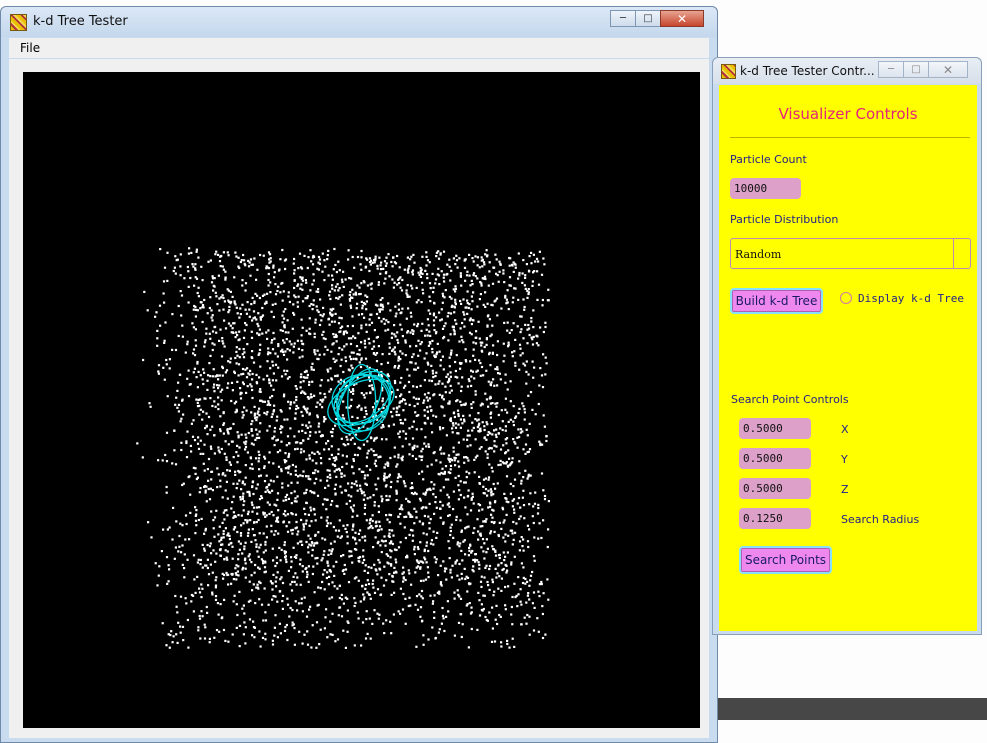  What do you see at coordinates (846, 298) in the screenshot?
I see `display-tree-radio` at bounding box center [846, 298].